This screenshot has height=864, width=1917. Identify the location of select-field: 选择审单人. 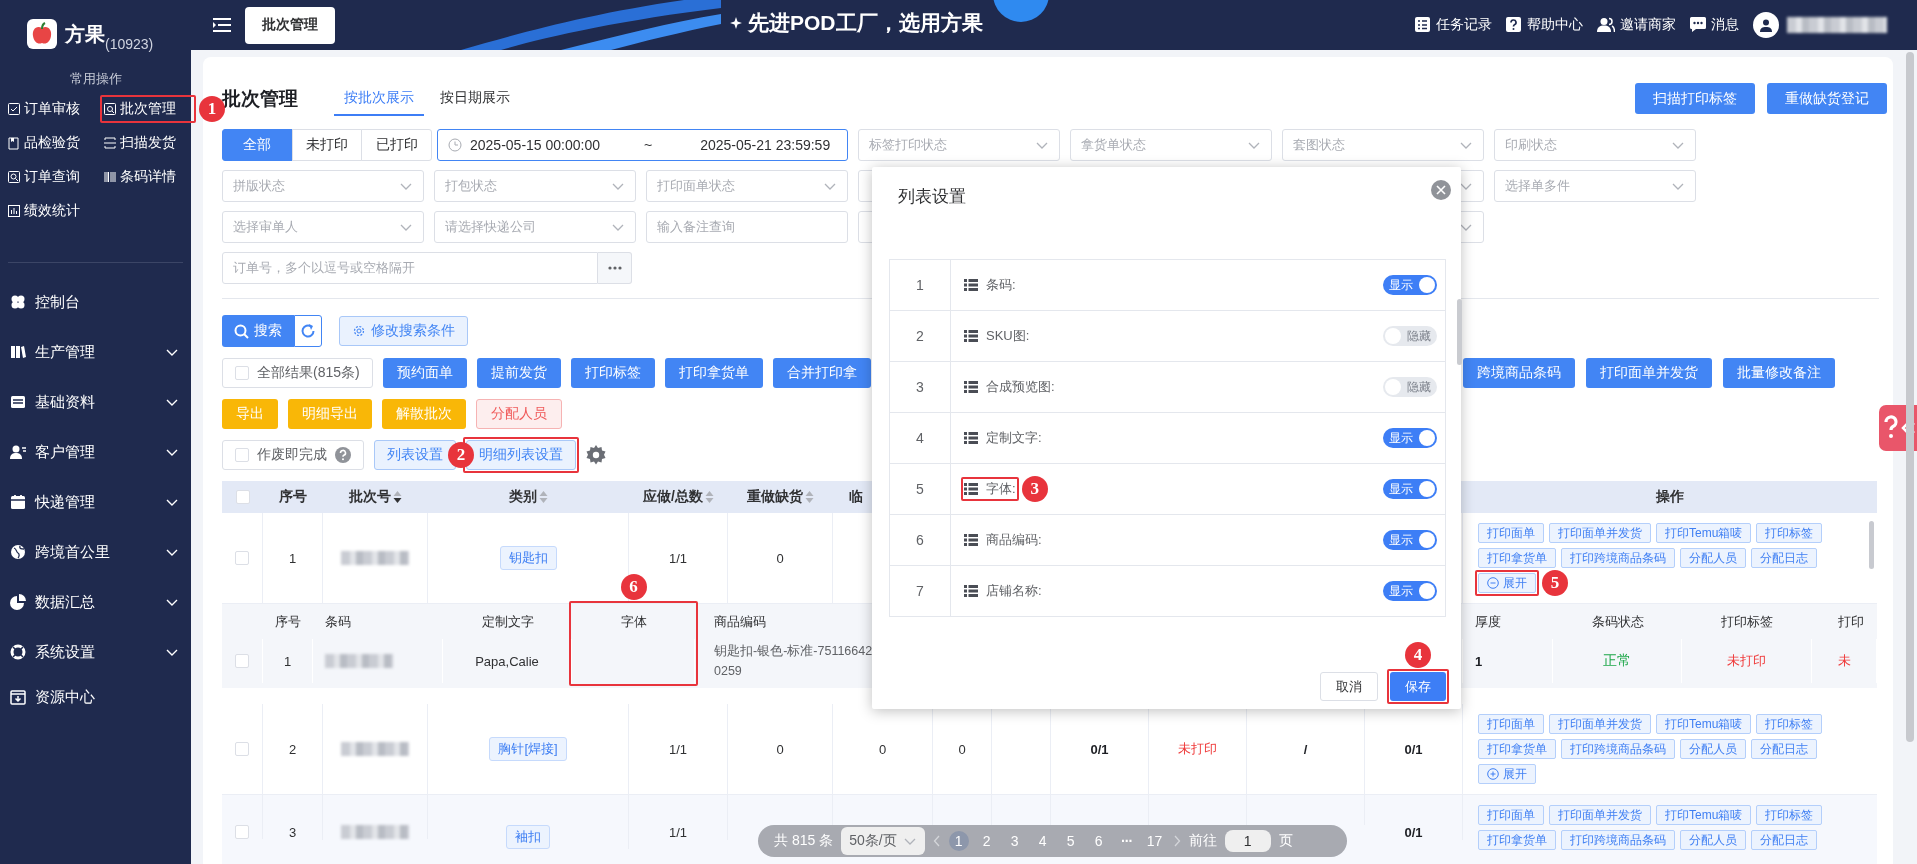
(323, 227).